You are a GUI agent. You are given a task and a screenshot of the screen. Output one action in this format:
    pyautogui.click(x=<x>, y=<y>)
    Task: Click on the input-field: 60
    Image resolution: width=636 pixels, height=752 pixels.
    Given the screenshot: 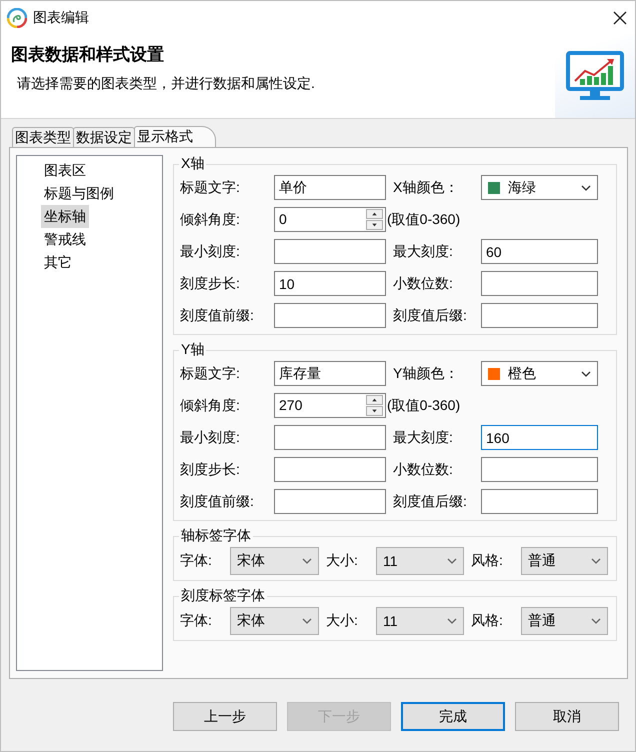 What is the action you would take?
    pyautogui.click(x=539, y=251)
    